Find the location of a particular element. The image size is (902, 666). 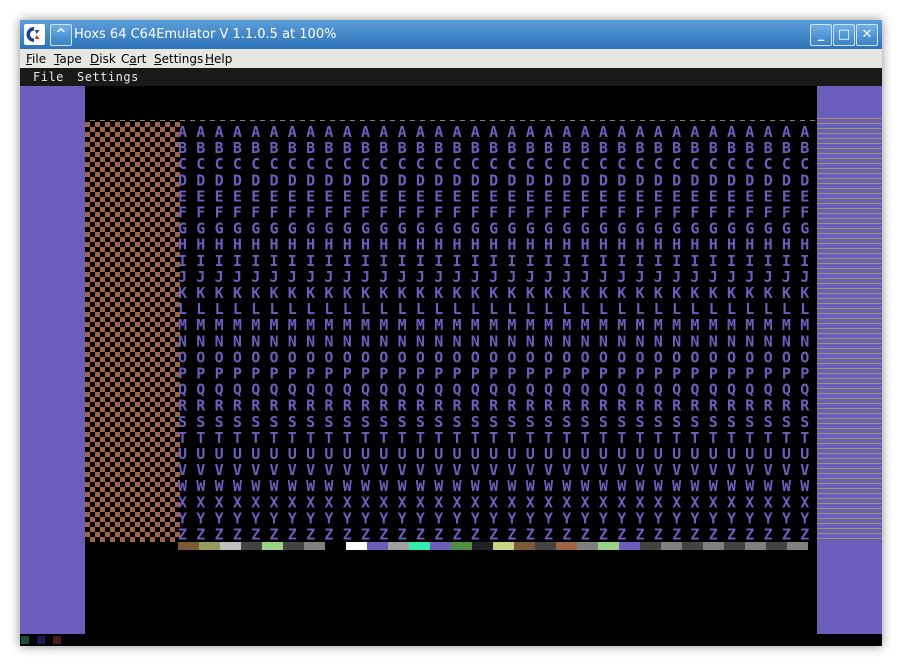

close-button: ✕ is located at coordinates (867, 35).